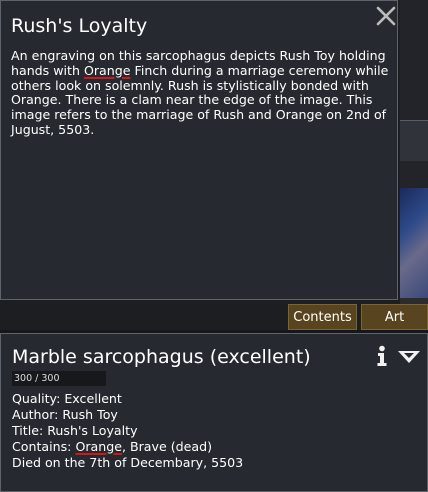  Describe the element at coordinates (382, 356) in the screenshot. I see `info-icon` at that location.